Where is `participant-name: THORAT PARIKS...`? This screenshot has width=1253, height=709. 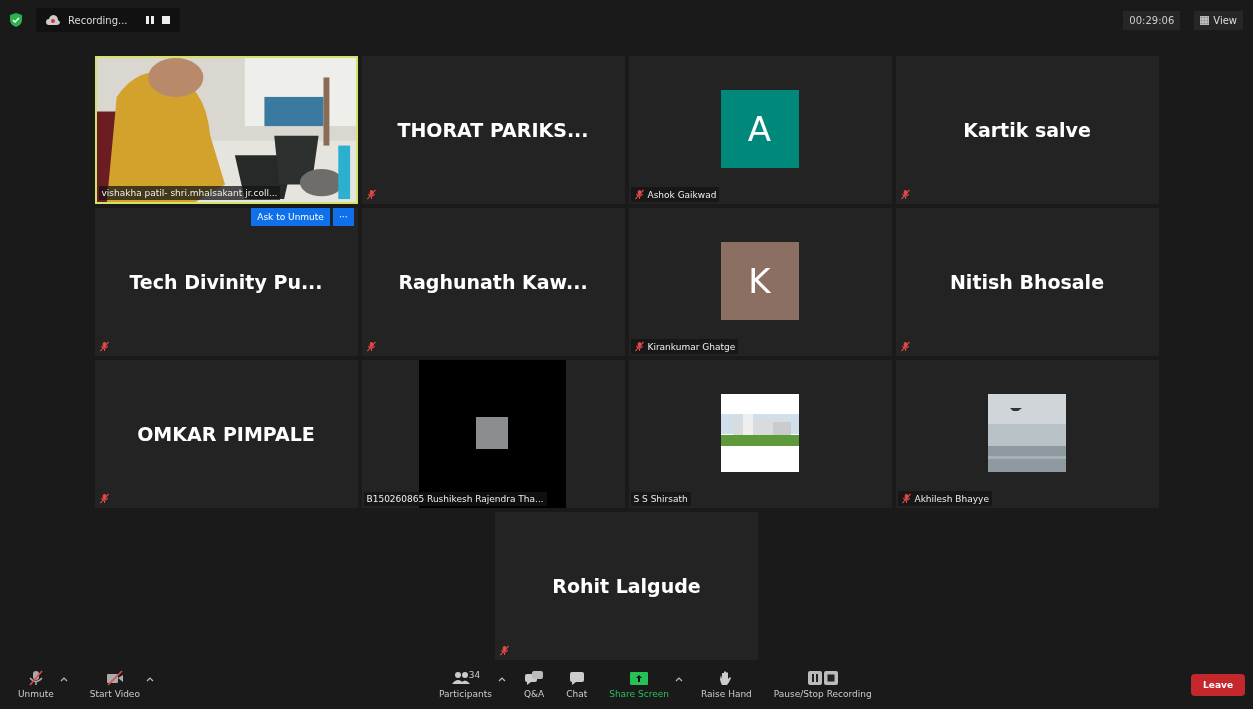 participant-name: THORAT PARIKS... is located at coordinates (493, 130).